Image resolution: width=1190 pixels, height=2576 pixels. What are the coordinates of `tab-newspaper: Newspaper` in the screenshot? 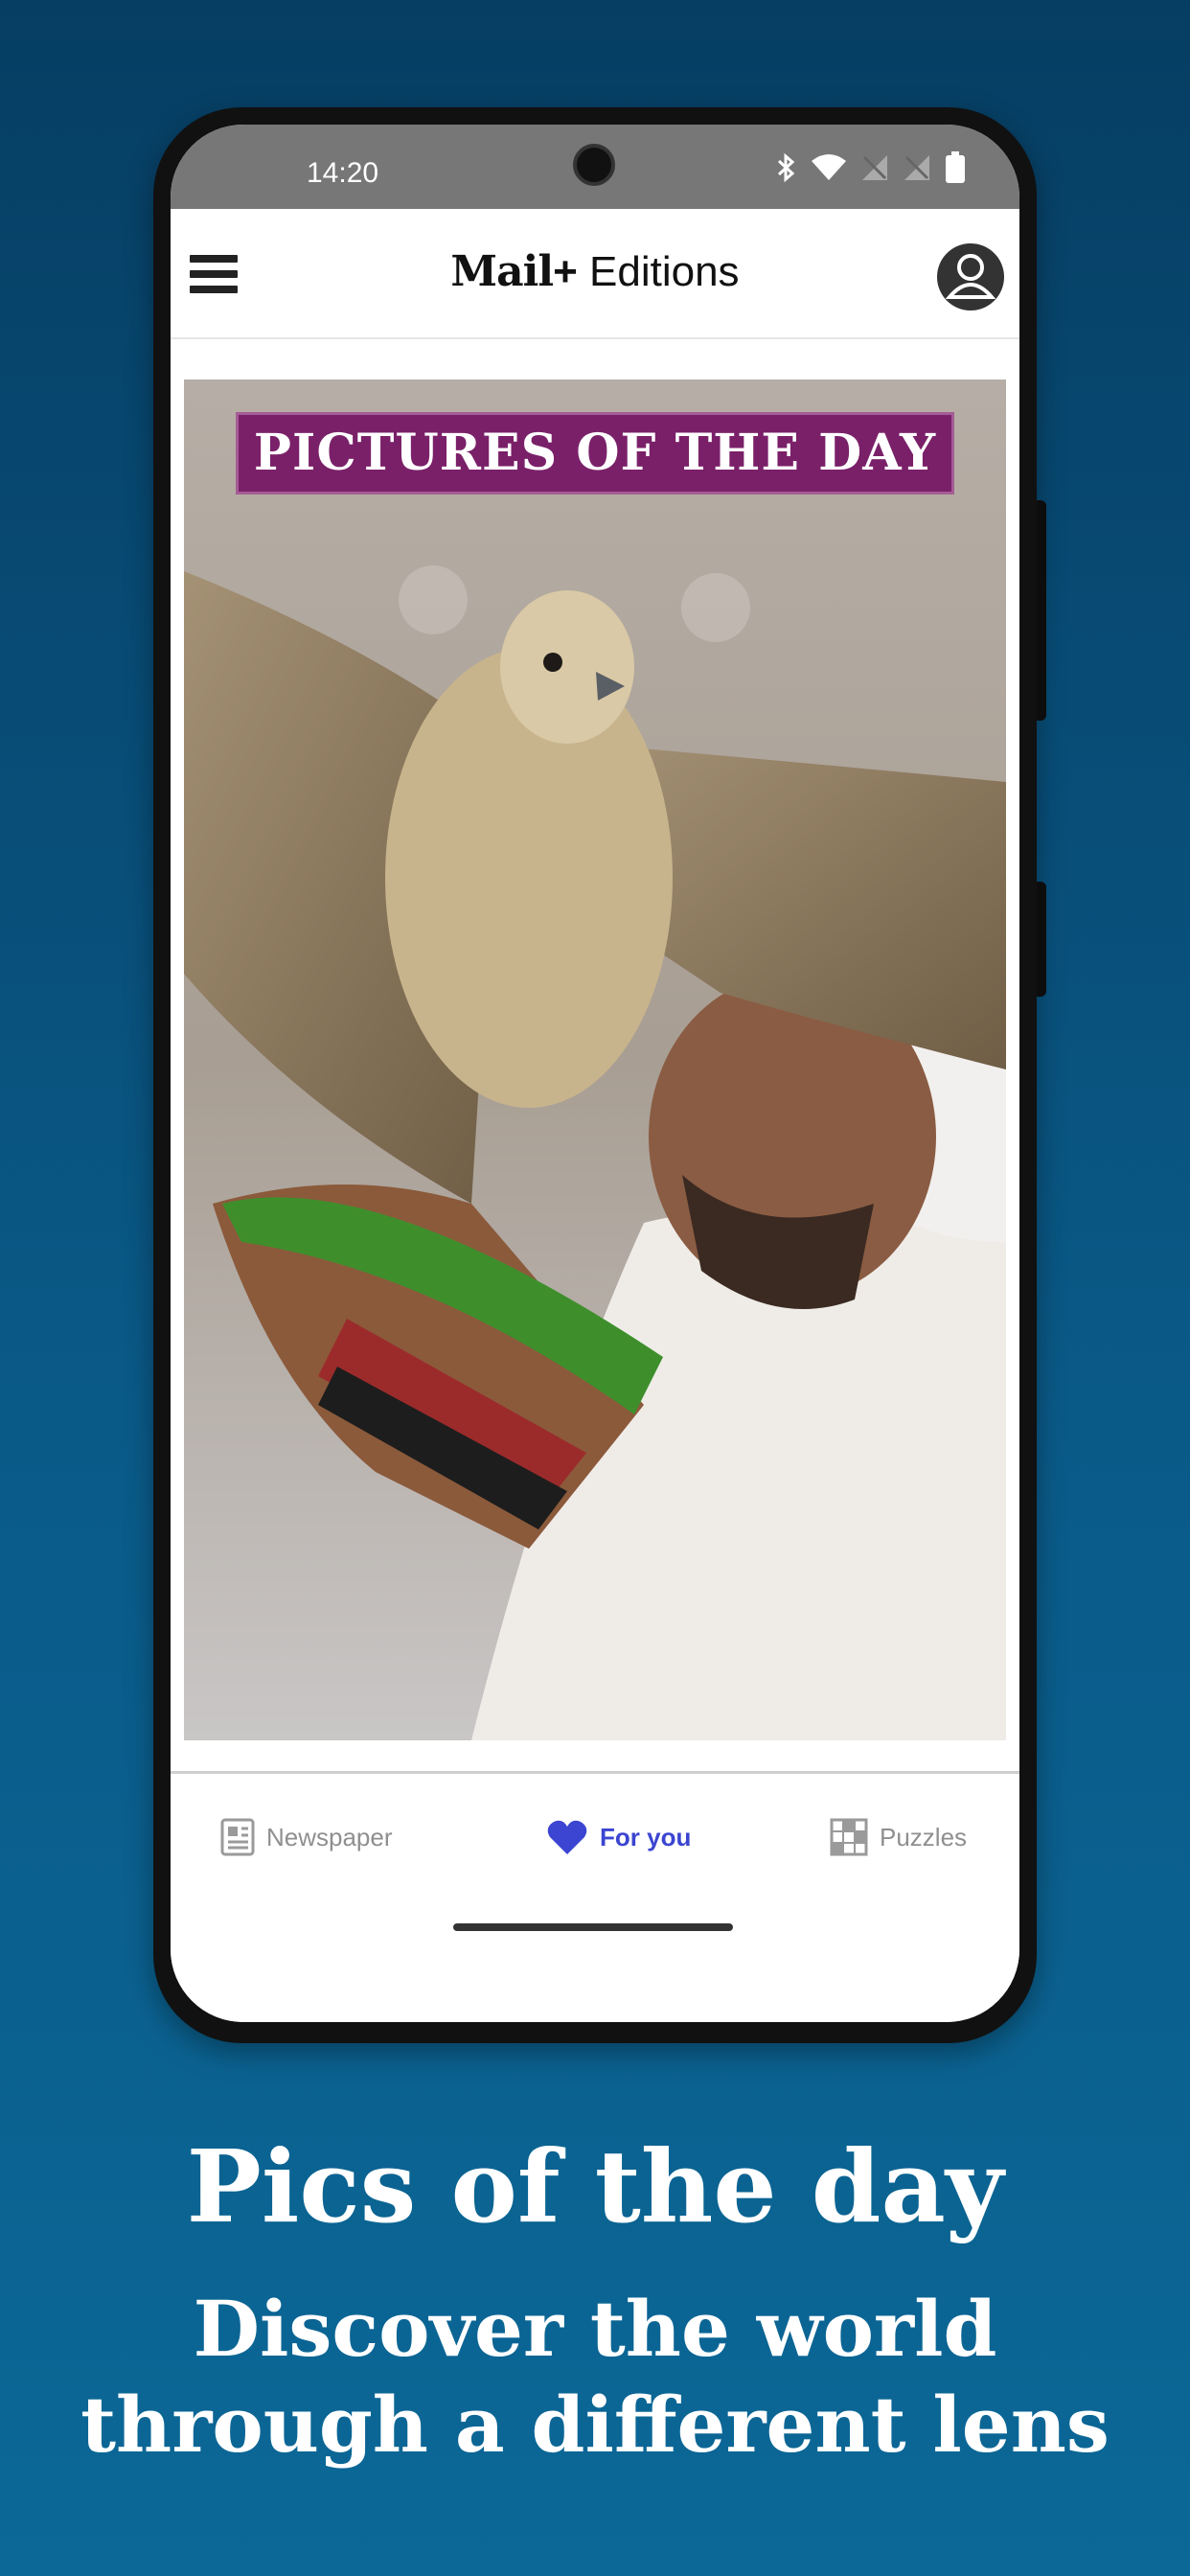 It's located at (307, 1837).